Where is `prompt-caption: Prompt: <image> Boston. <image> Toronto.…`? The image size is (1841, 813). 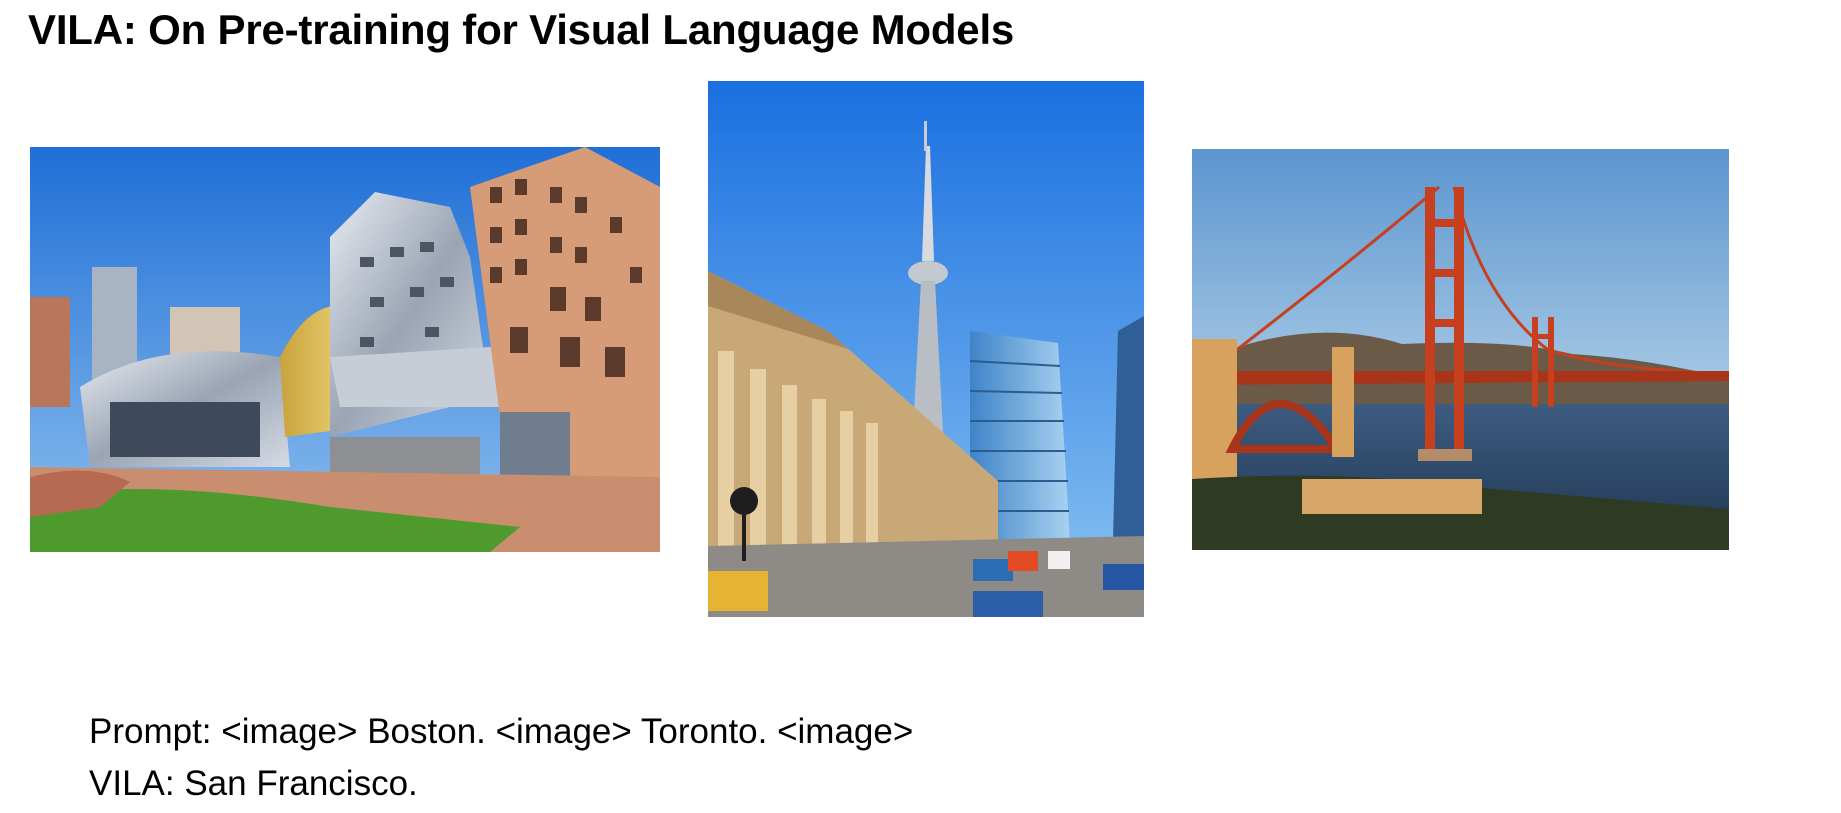
prompt-caption: Prompt: <image> Boston. <image> Toronto.… is located at coordinates (501, 758).